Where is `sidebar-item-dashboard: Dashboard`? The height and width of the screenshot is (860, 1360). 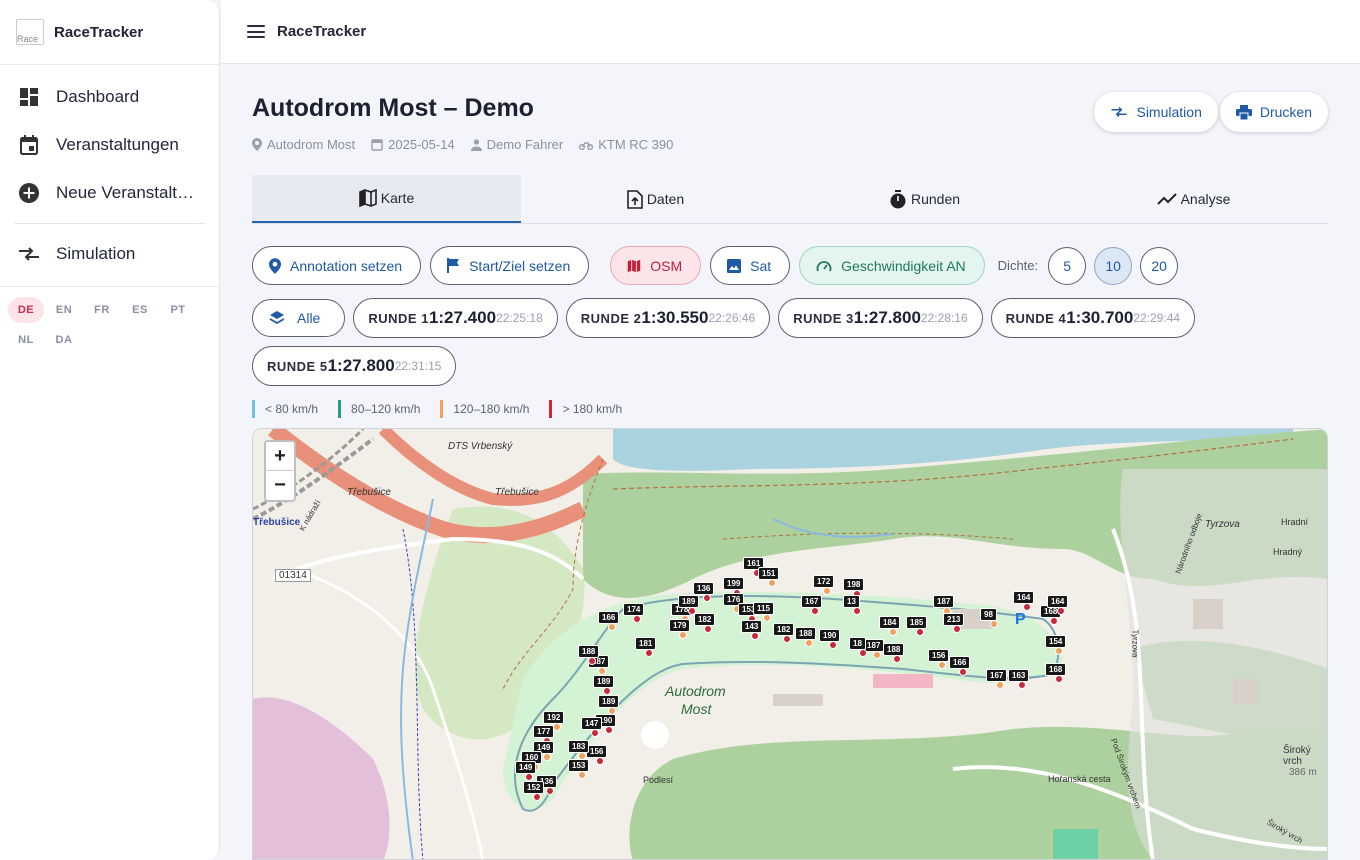
sidebar-item-dashboard: Dashboard is located at coordinates (109, 97).